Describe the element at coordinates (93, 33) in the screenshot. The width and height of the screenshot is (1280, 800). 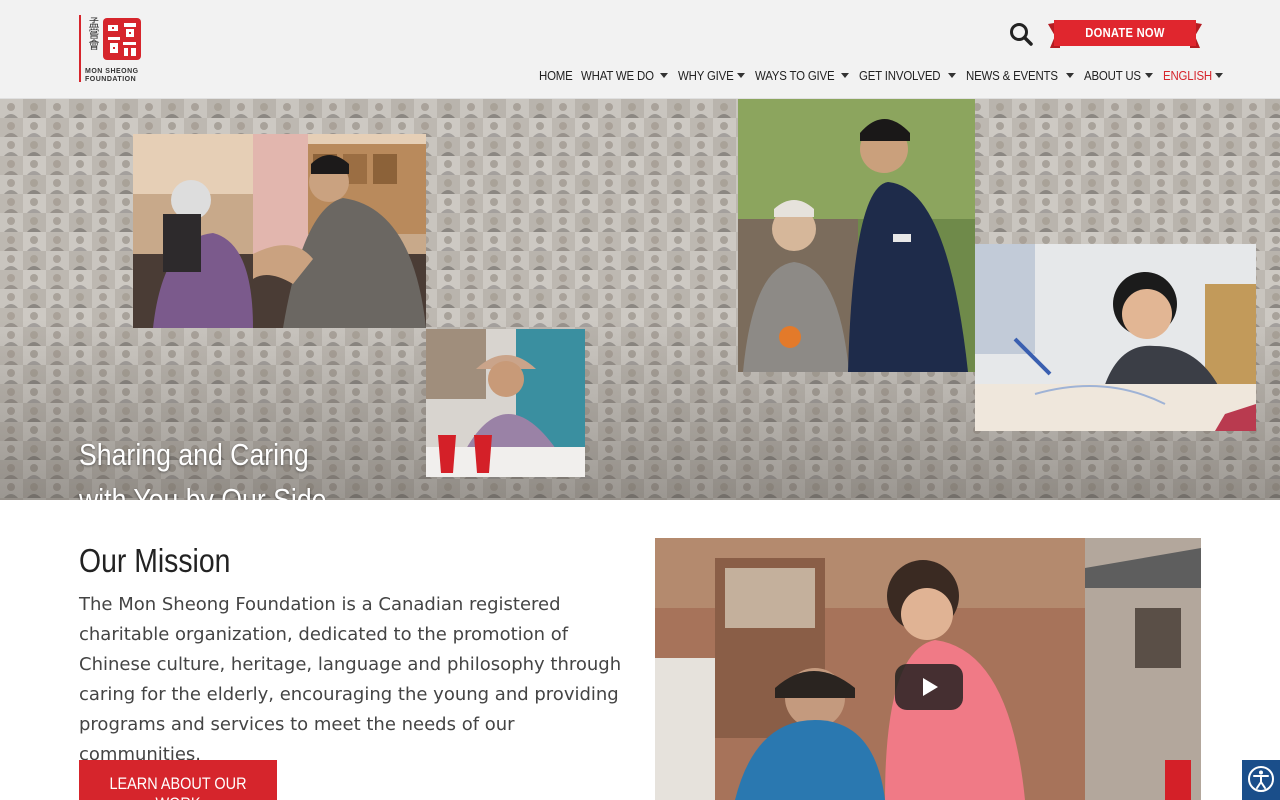
I see `logo-chinese-text: 孟嘗會` at that location.